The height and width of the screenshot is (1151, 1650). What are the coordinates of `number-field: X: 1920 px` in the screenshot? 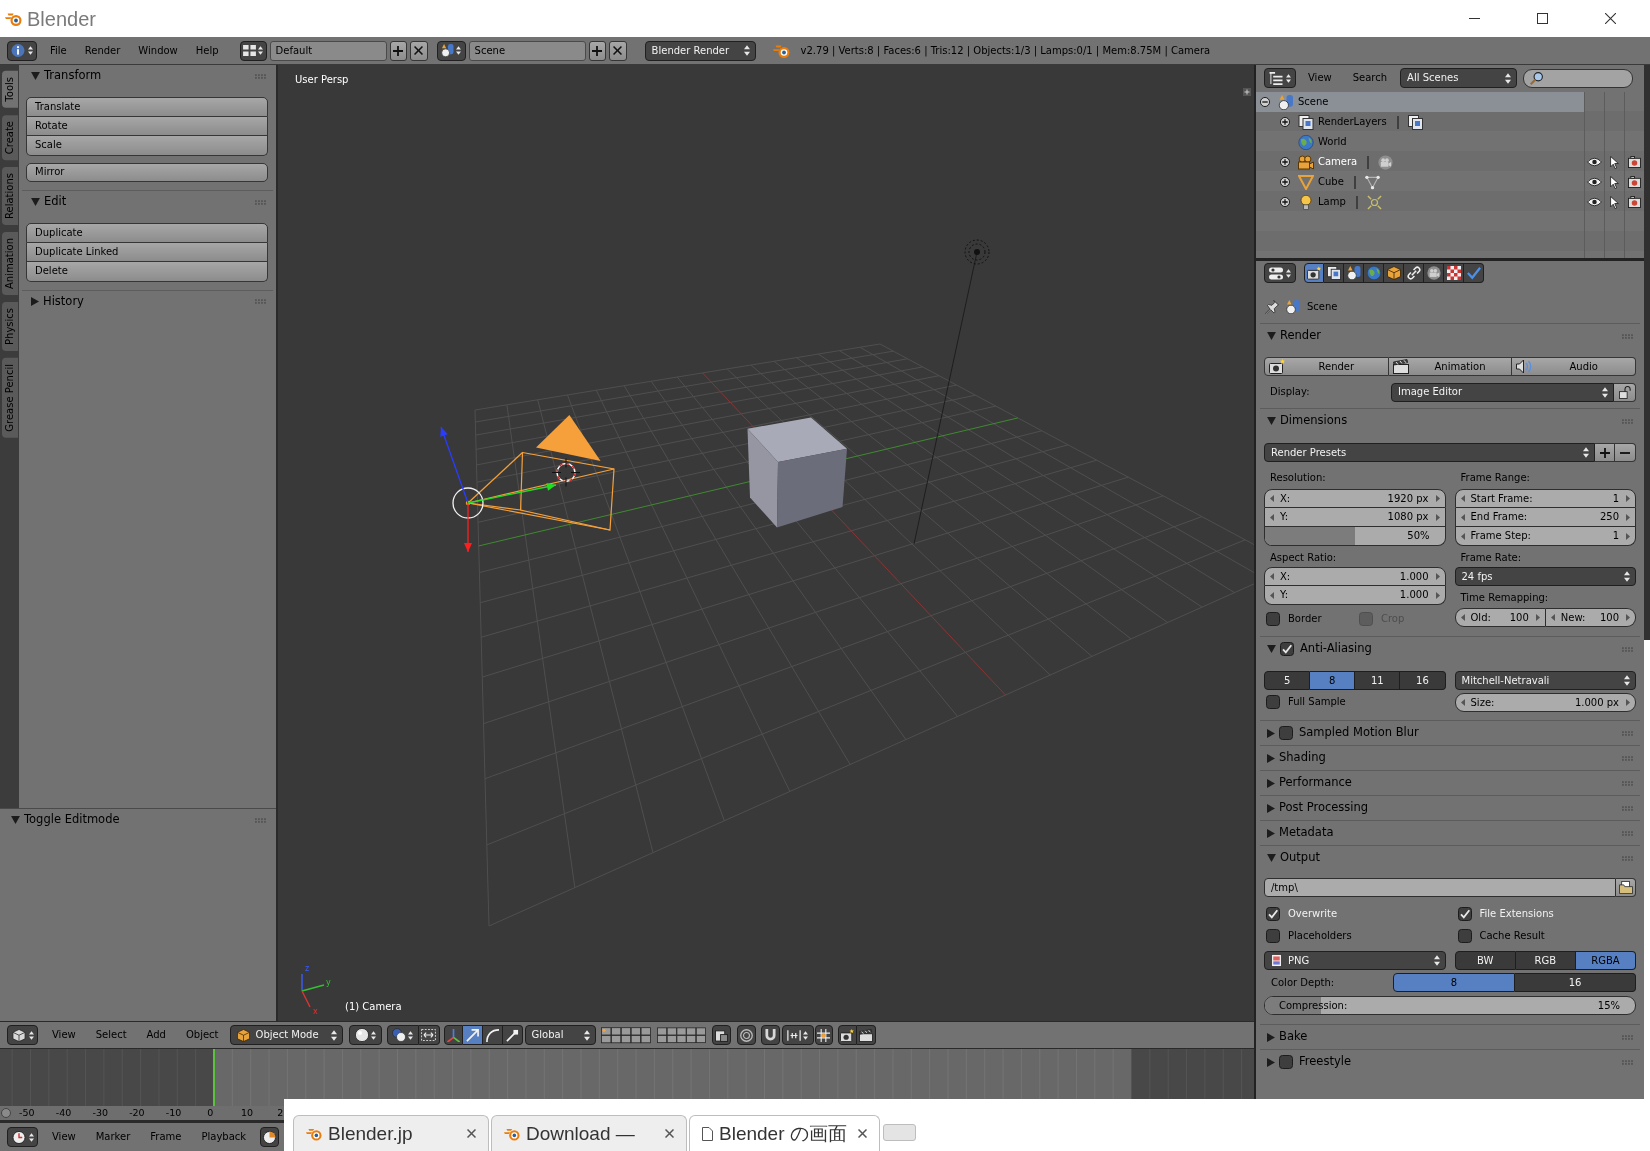 It's located at (1355, 498).